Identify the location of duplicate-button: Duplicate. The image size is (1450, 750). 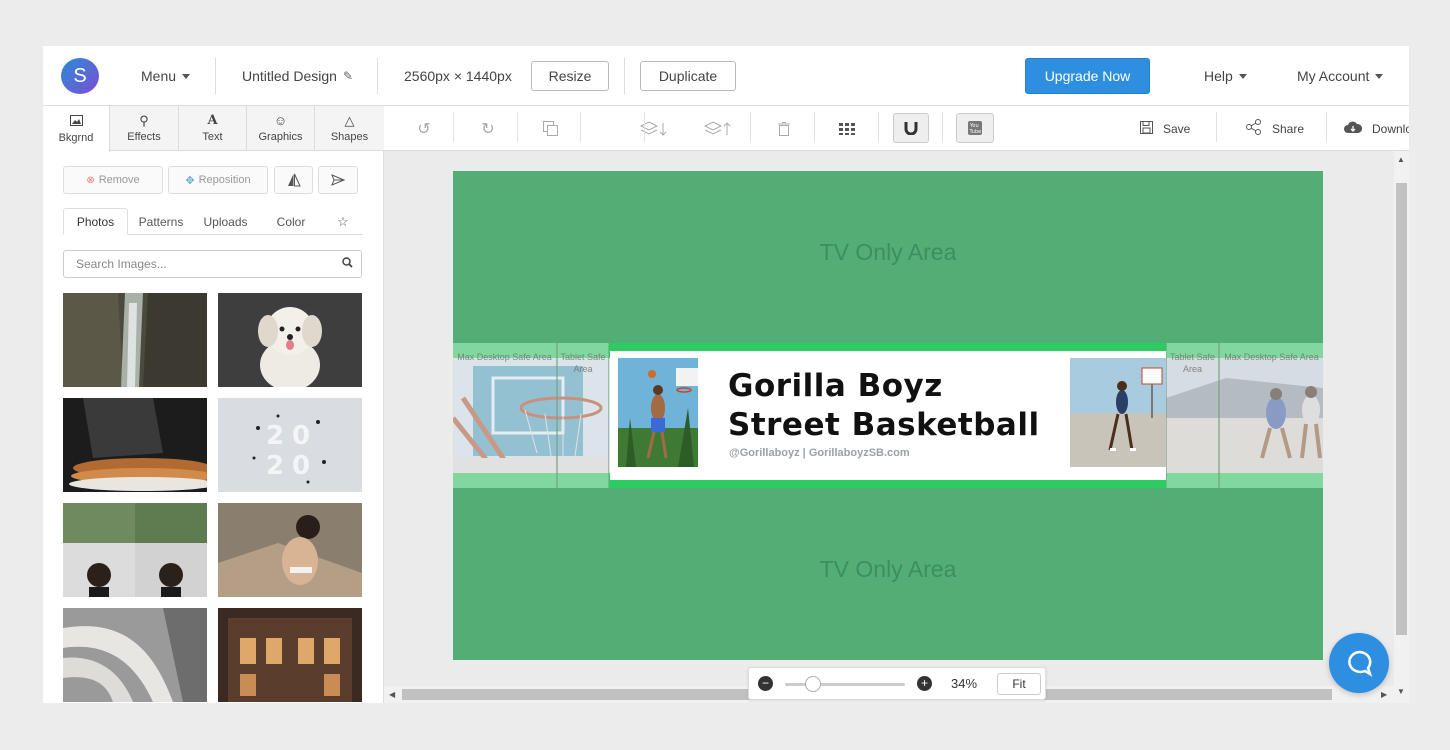
(688, 76).